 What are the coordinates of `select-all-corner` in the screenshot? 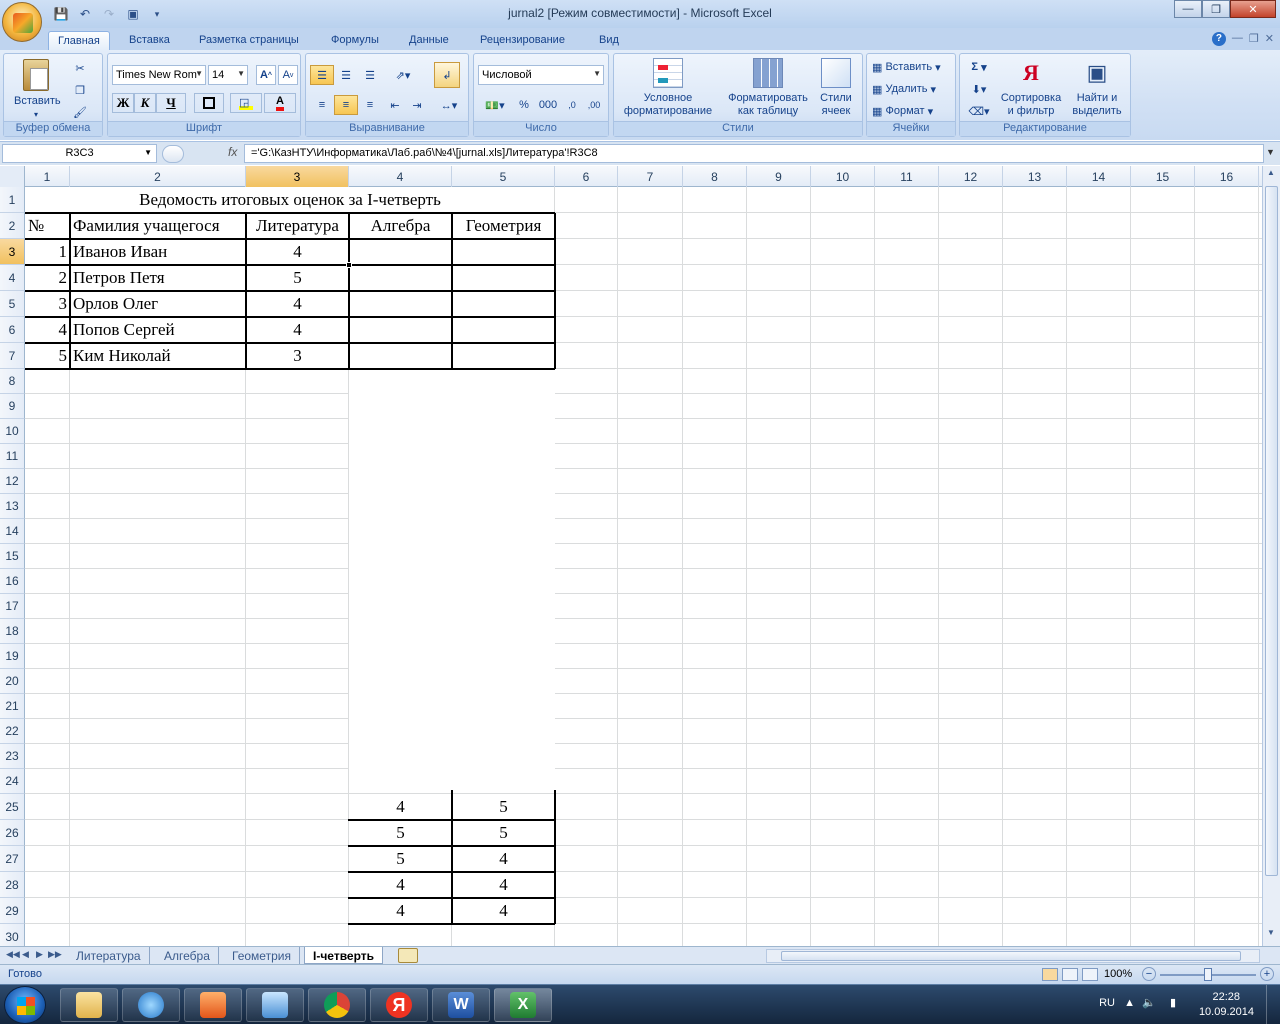 It's located at (12, 176).